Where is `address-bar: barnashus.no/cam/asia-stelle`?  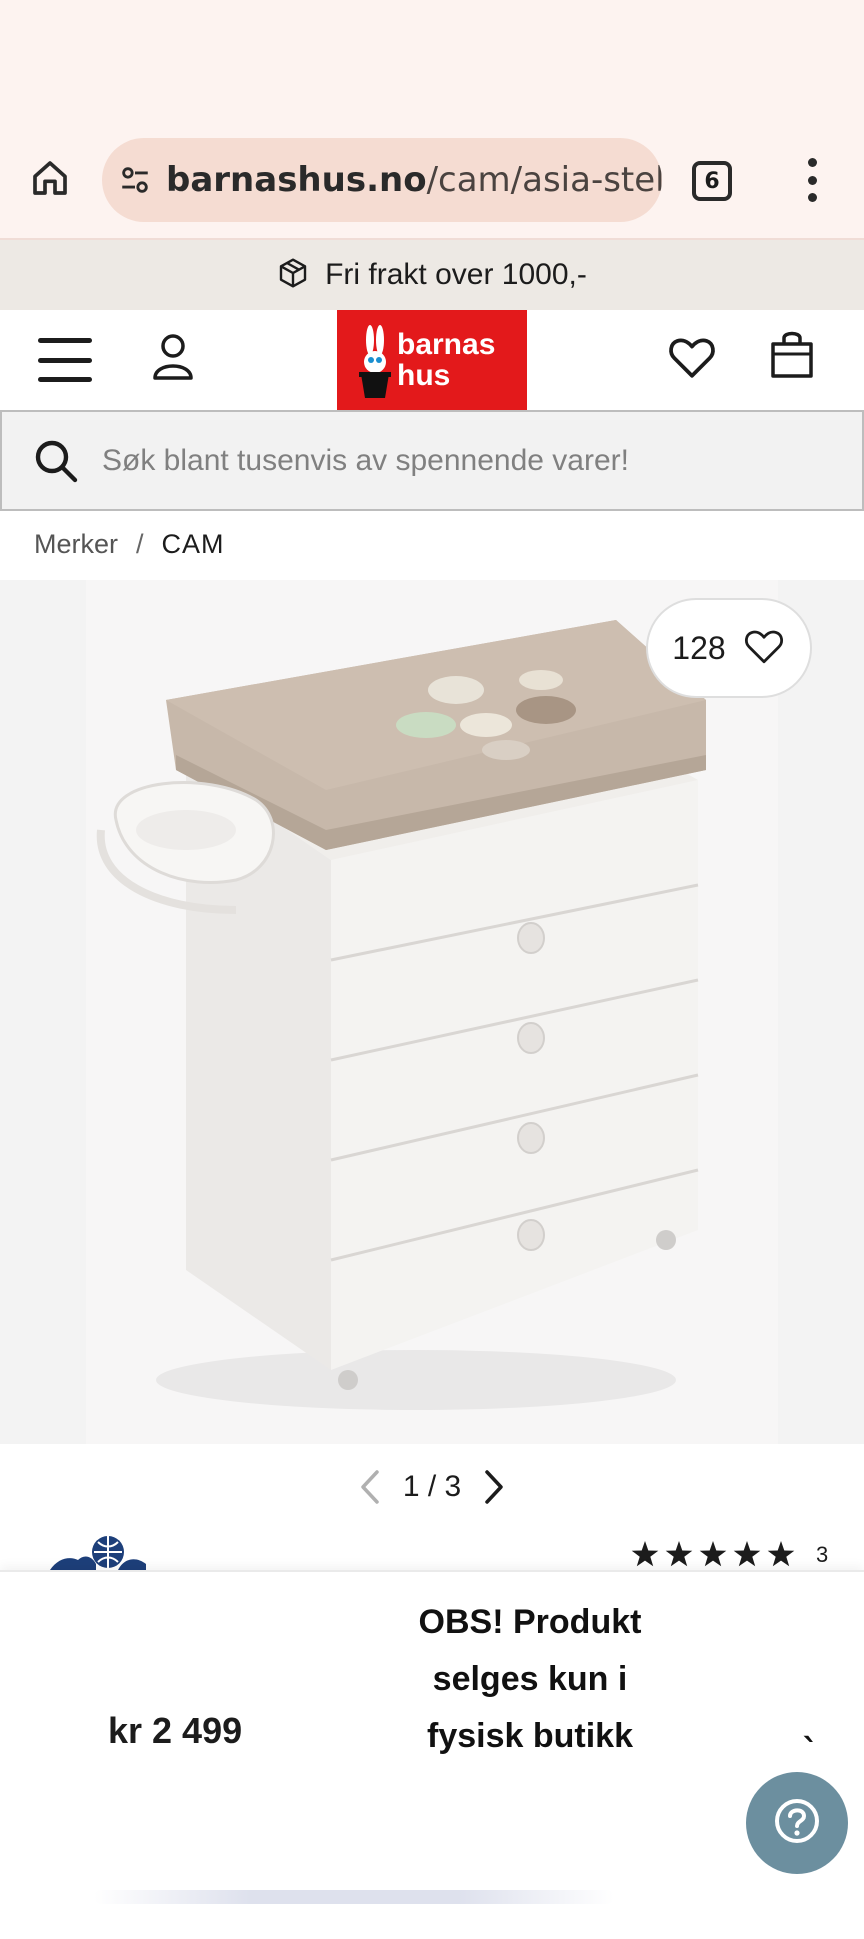
address-bar: barnashus.no/cam/asia-stelle is located at coordinates (382, 180).